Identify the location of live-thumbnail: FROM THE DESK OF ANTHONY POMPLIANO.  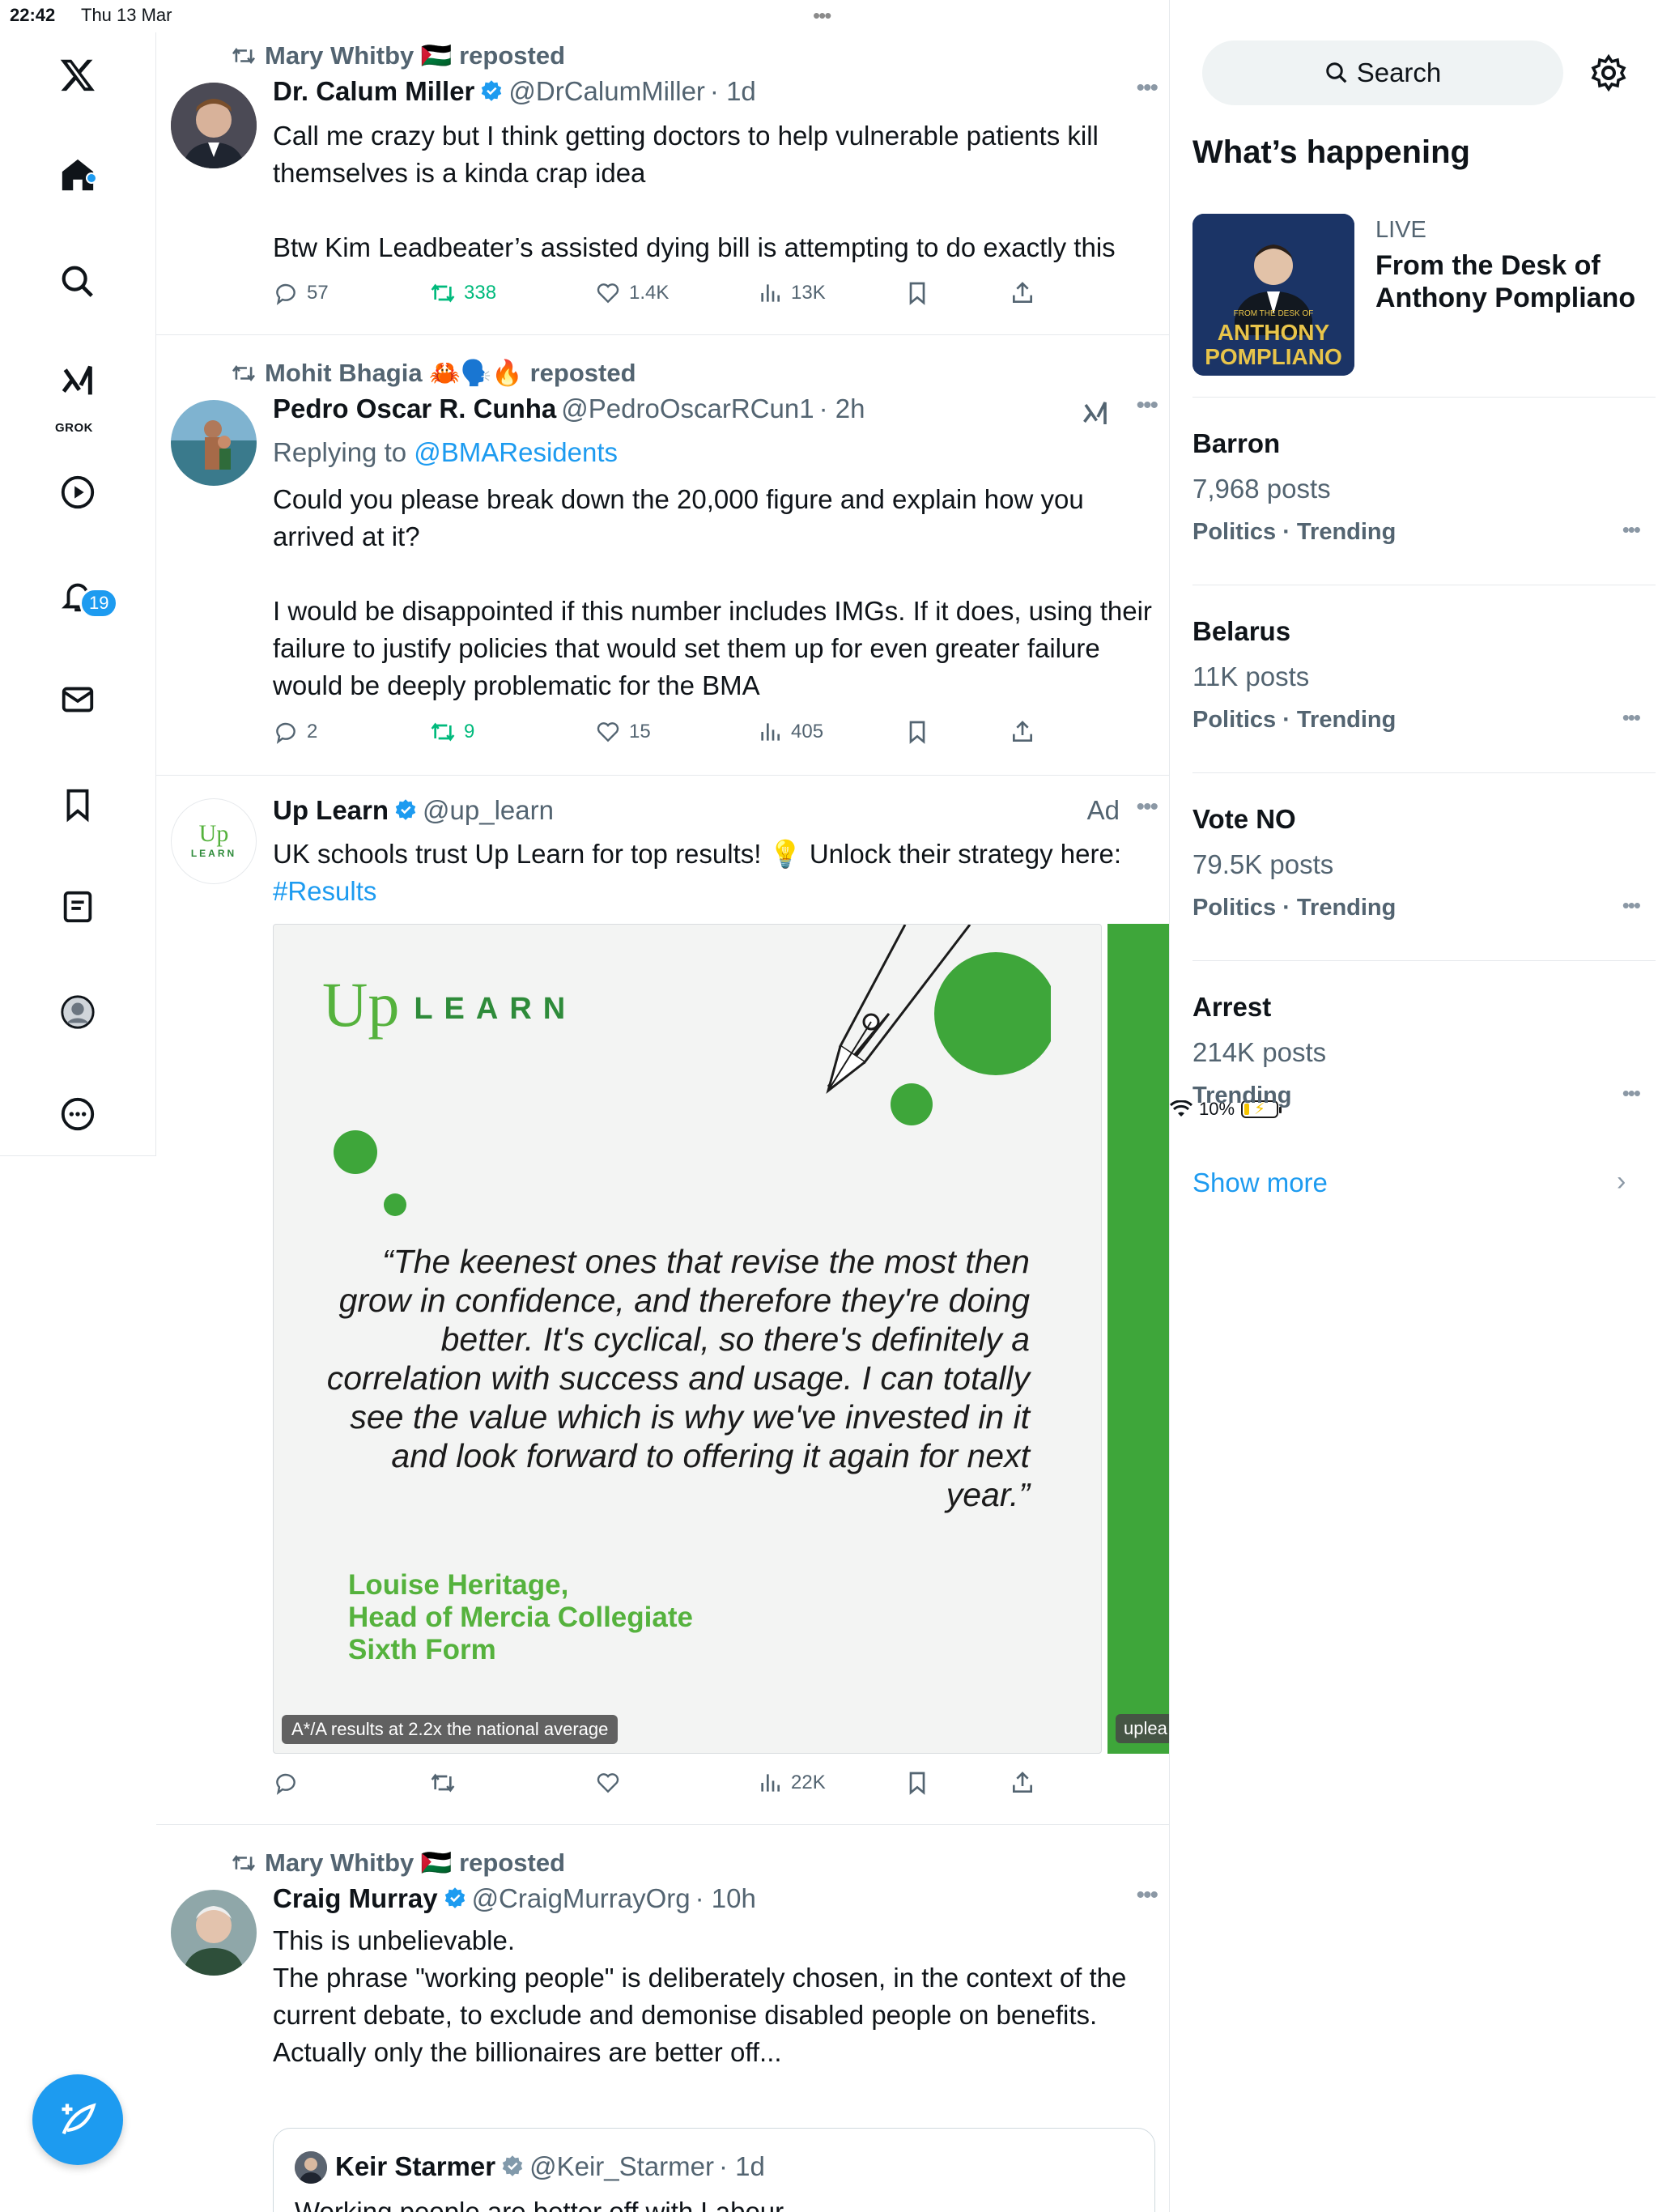
(1273, 295).